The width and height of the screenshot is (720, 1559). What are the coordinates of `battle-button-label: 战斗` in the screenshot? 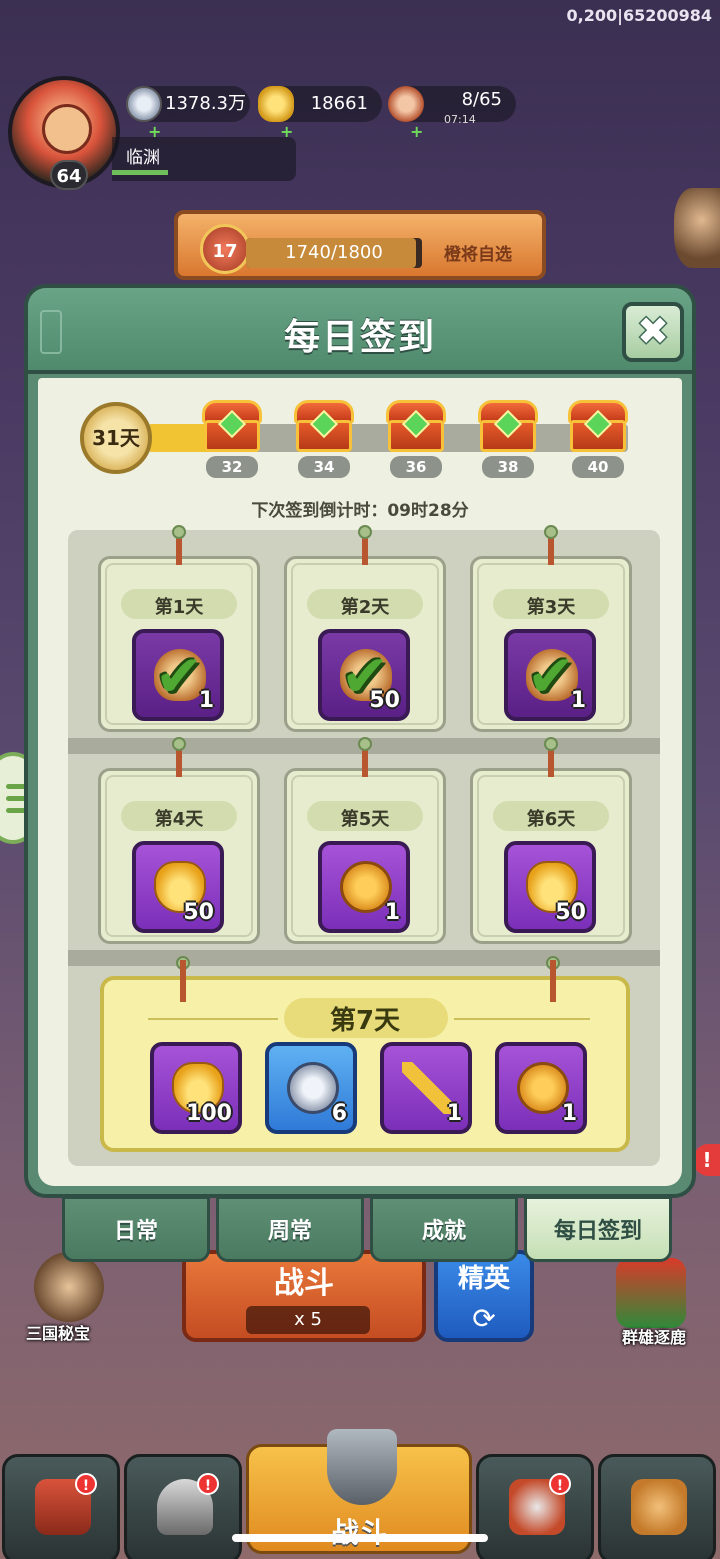 It's located at (304, 1283).